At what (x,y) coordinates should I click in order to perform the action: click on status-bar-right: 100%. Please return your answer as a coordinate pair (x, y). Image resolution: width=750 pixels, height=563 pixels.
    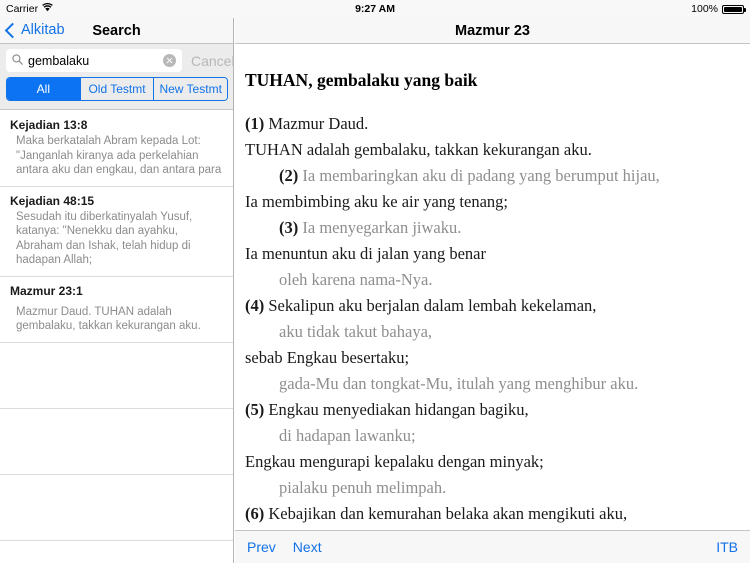
    Looking at the image, I should click on (718, 9).